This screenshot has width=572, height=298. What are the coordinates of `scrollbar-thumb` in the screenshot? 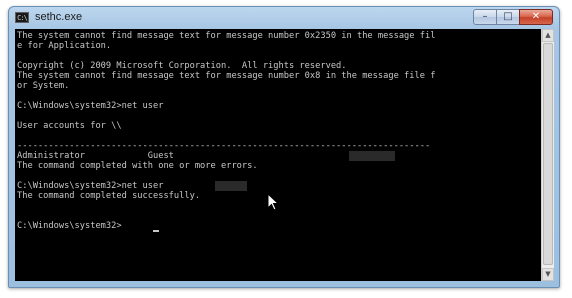 It's located at (548, 154).